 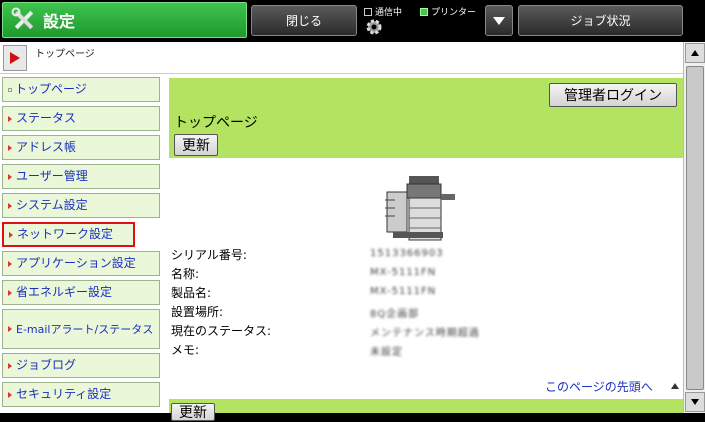 I want to click on breadcrumb-bar: トップページ, so click(x=341, y=58).